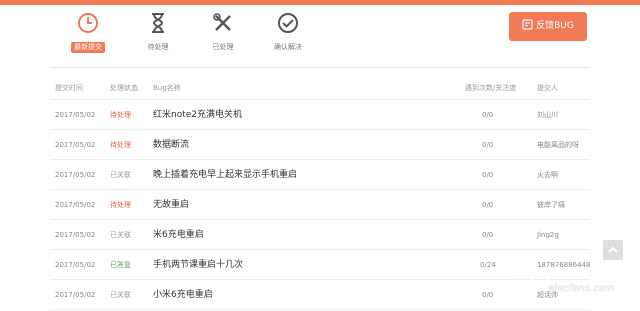  I want to click on tab-processed: 已处理, so click(223, 32).